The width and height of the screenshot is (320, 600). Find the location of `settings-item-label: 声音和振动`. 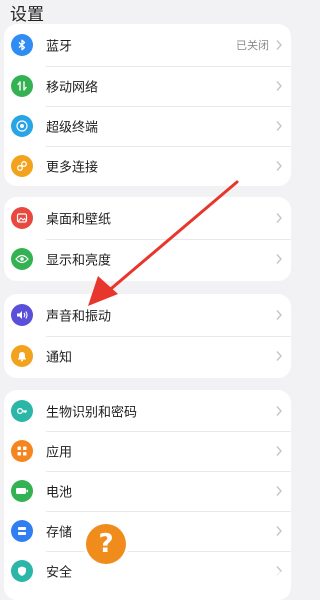

settings-item-label: 声音和振动 is located at coordinates (79, 317).